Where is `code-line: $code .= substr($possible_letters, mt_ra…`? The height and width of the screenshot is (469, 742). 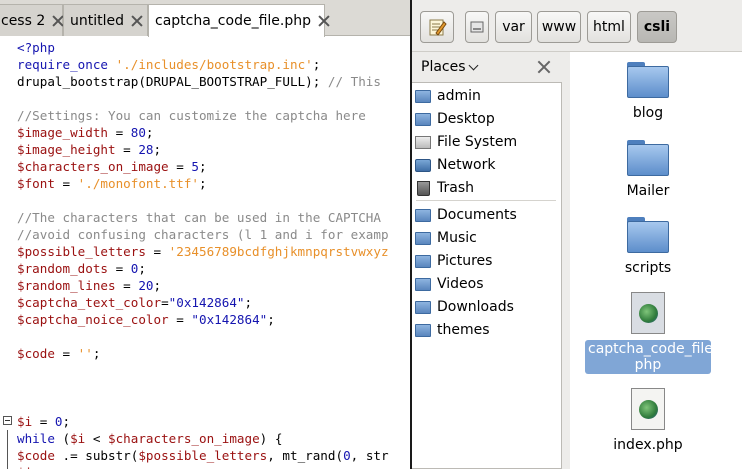
code-line: $code .= substr($possible_letters, mt_ra… is located at coordinates (203, 455).